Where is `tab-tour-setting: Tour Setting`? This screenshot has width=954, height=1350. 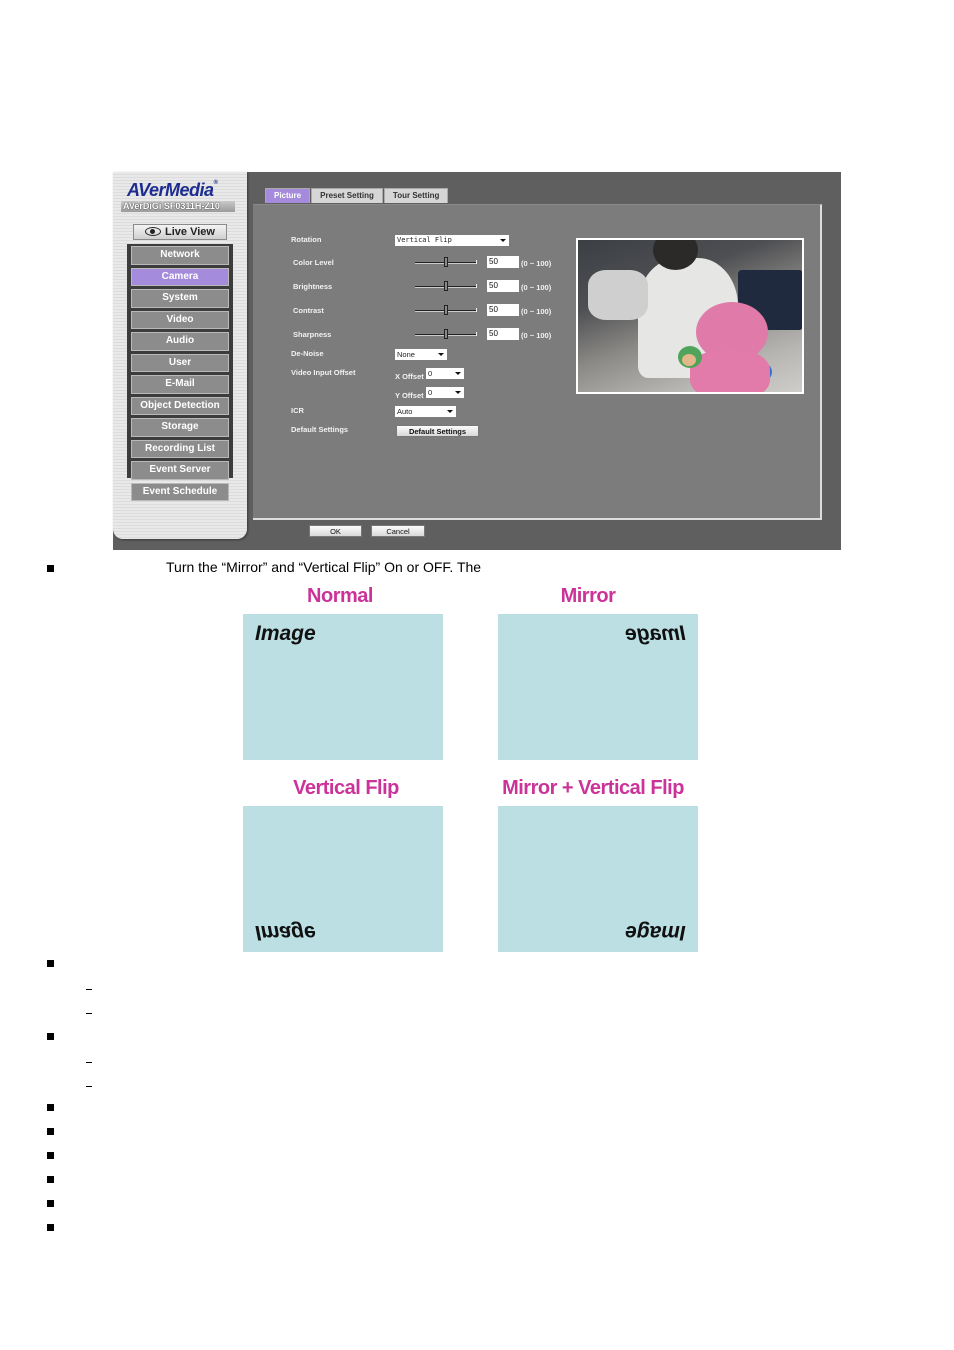 tab-tour-setting: Tour Setting is located at coordinates (416, 195).